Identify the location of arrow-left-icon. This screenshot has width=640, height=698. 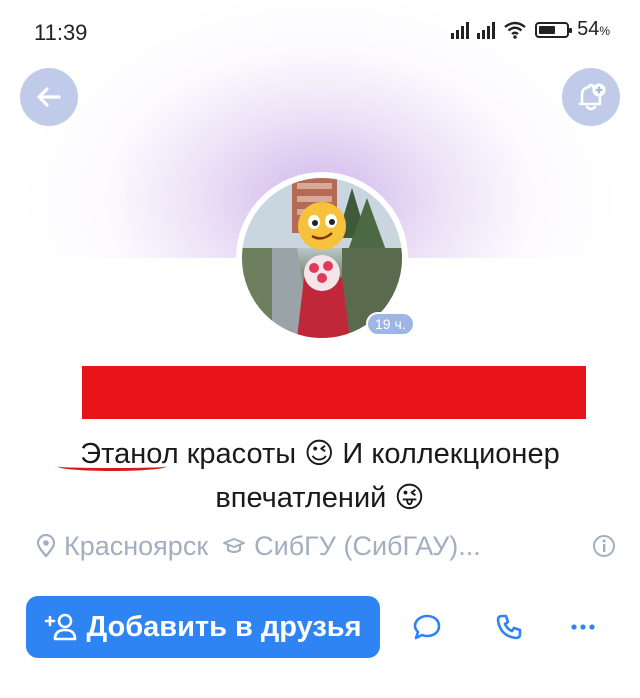
(49, 97).